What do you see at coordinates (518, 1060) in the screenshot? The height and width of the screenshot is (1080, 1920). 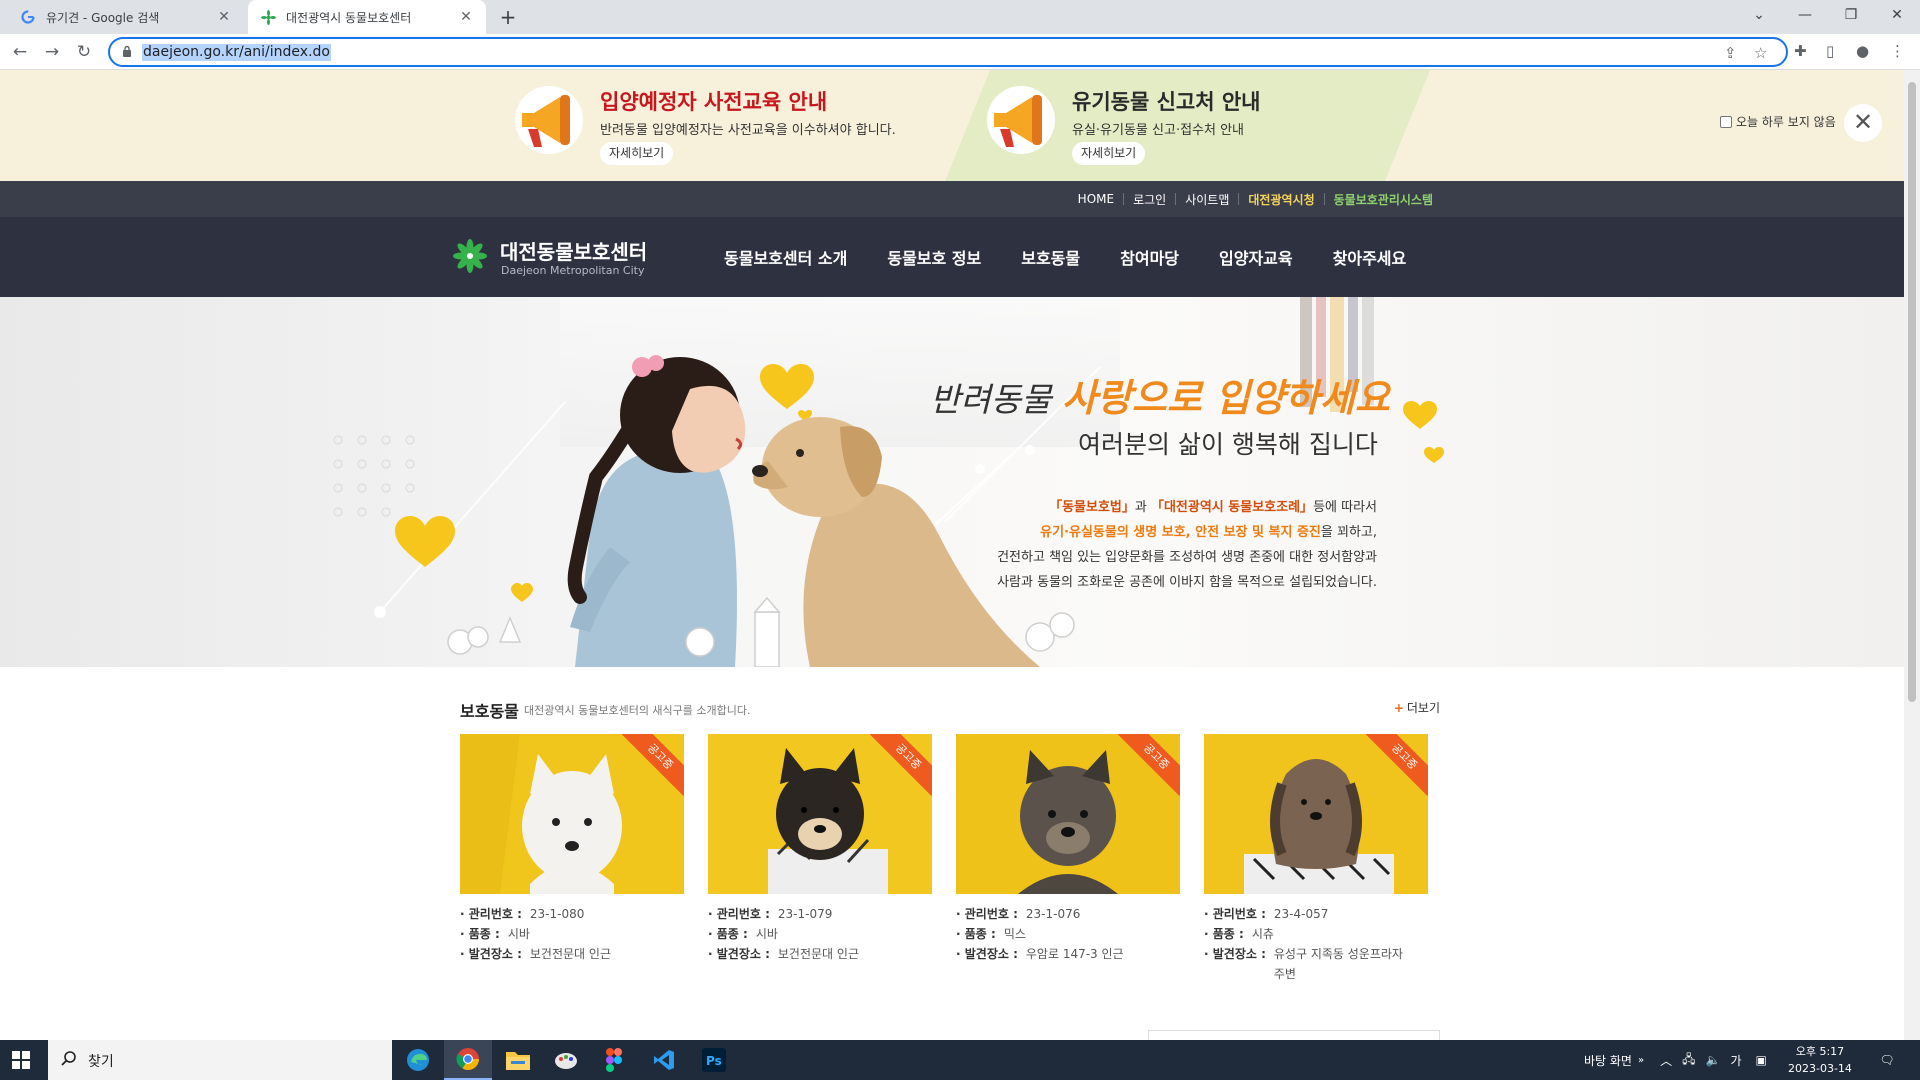 I see `file-explorer-icon` at bounding box center [518, 1060].